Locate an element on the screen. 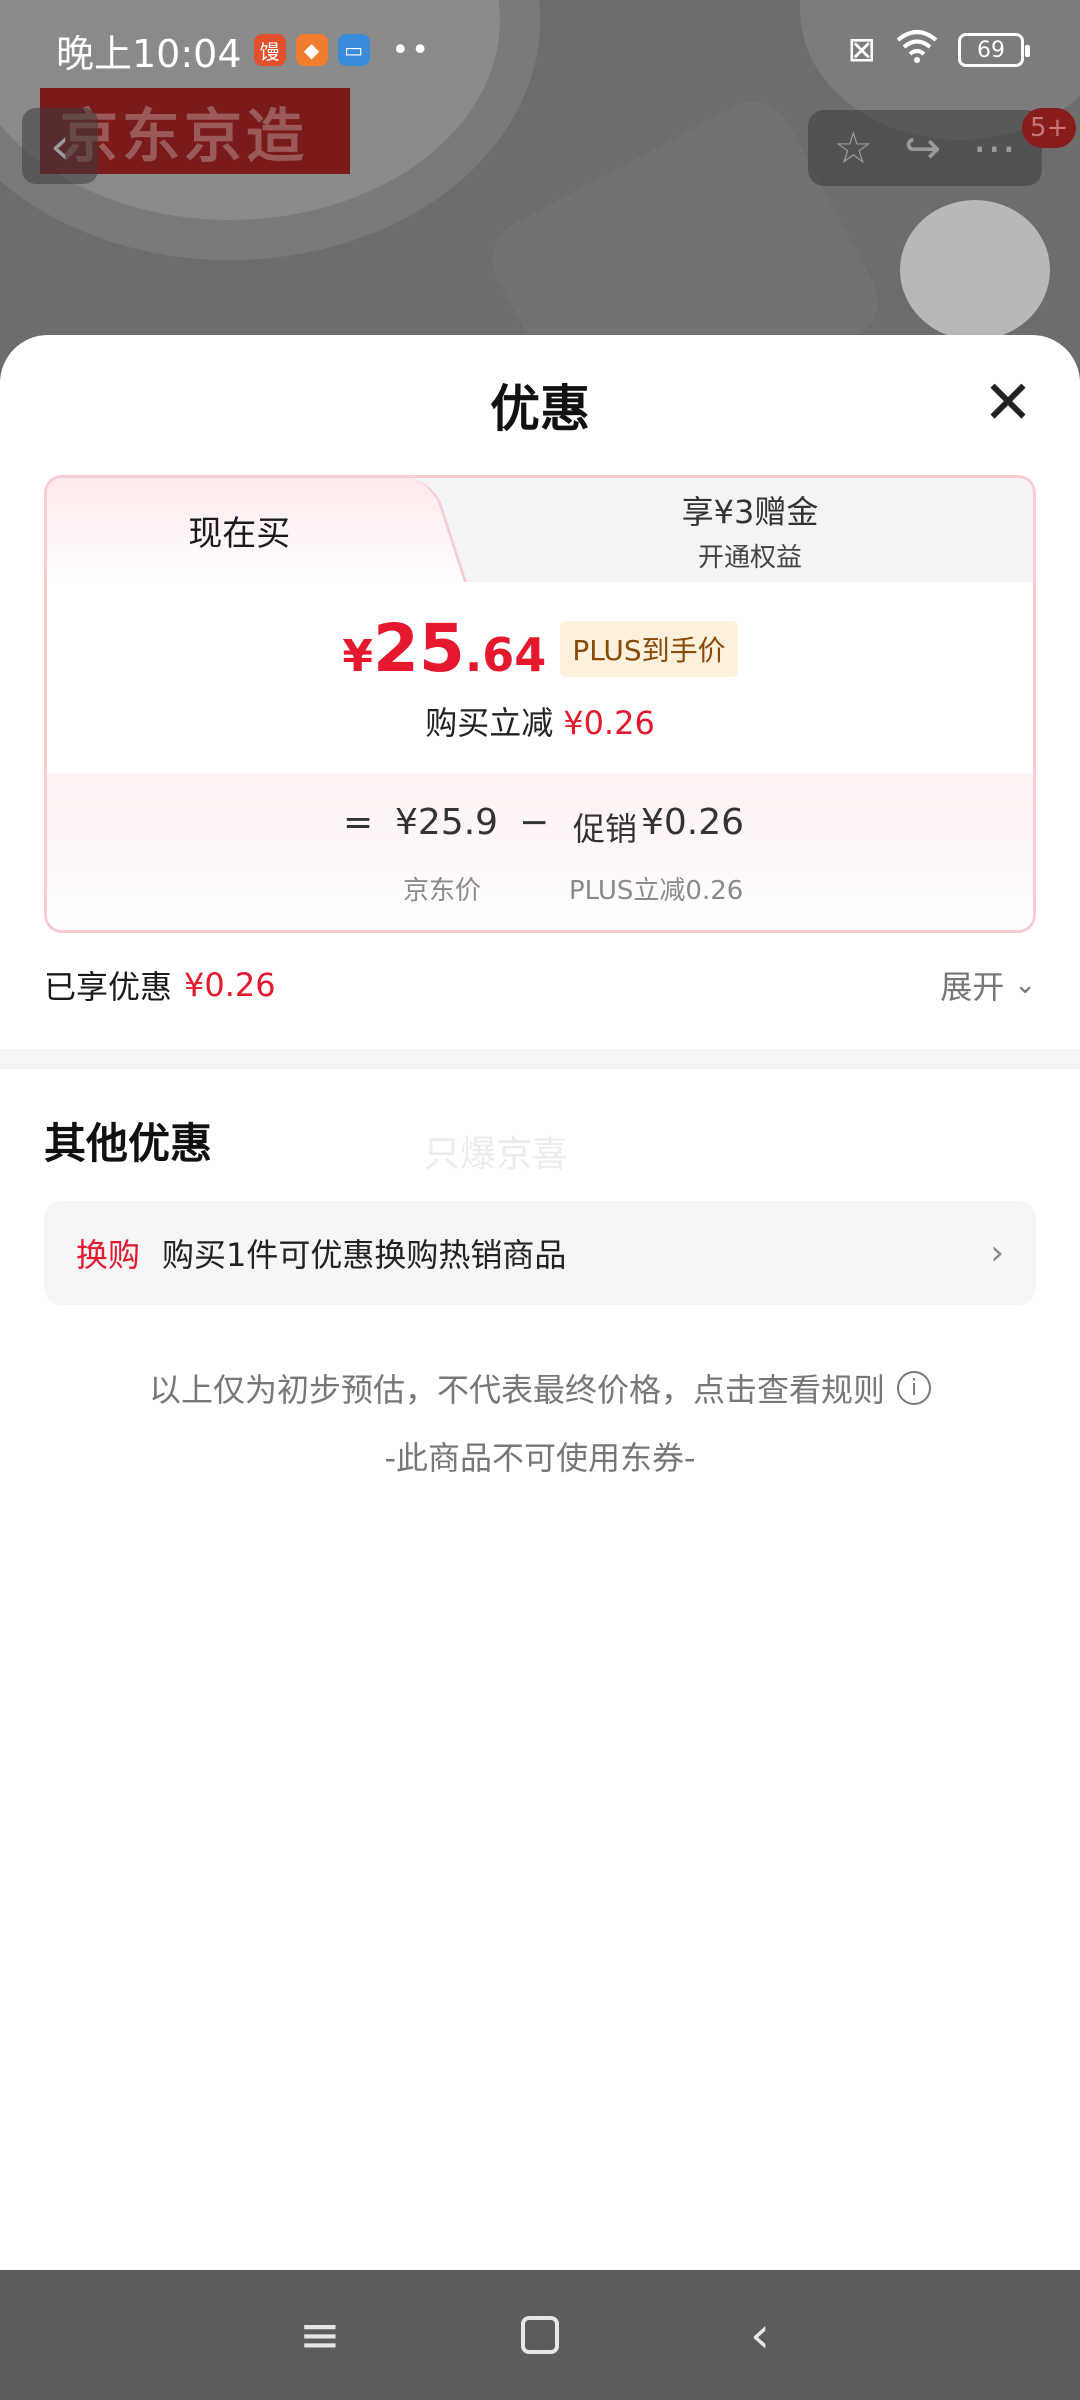 The image size is (1080, 2400). expand-button: 展开 ⌄ is located at coordinates (988, 985).